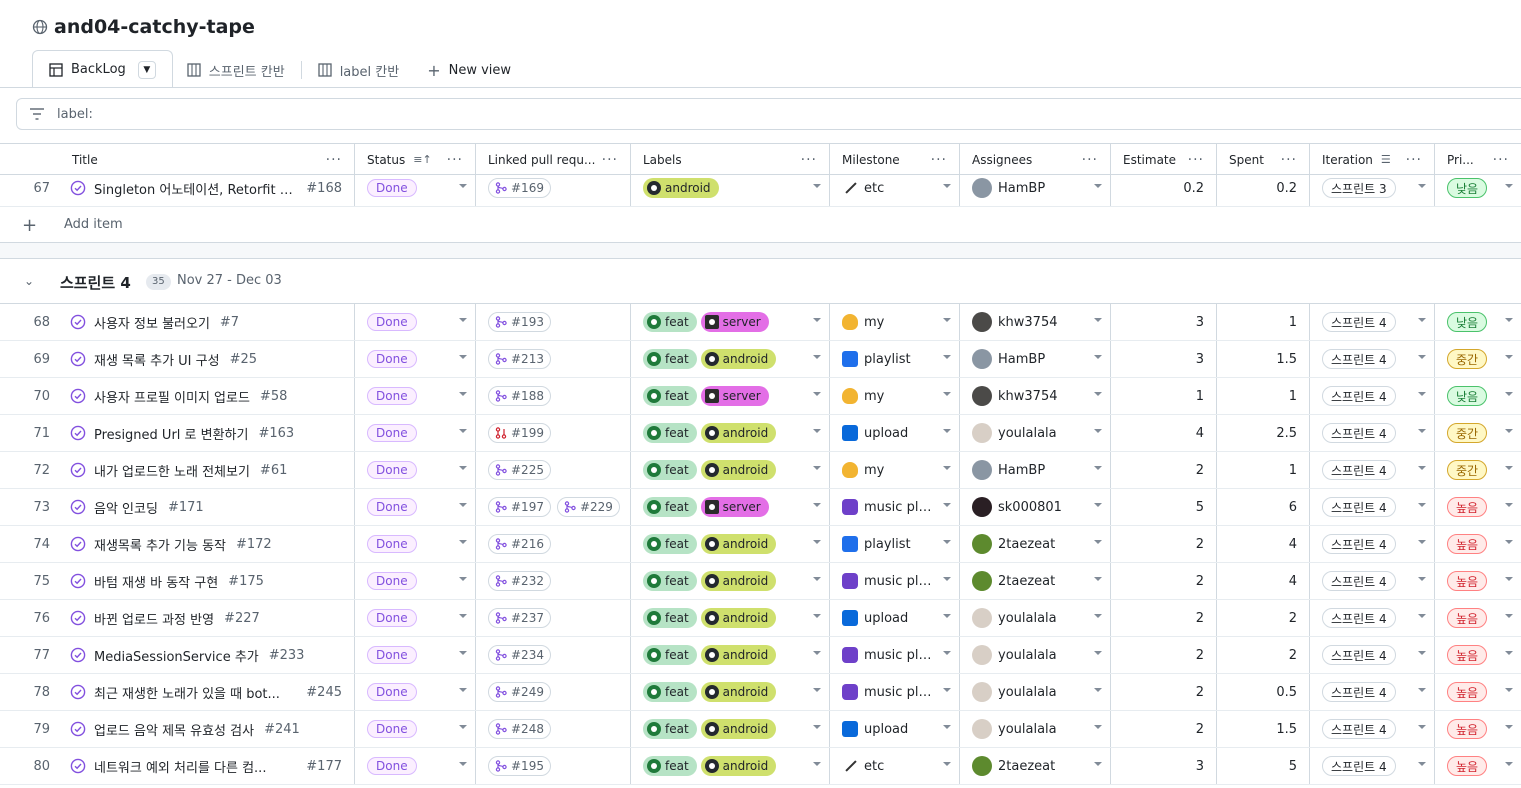 The height and width of the screenshot is (788, 1521). I want to click on title-cell: 음악 인코딩 #171, so click(208, 507).